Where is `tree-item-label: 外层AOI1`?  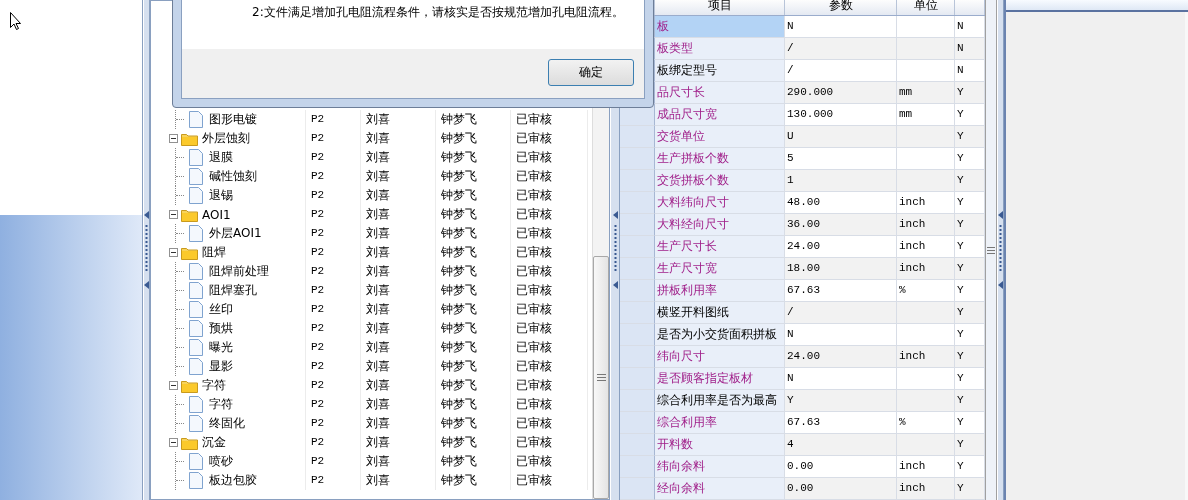
tree-item-label: 外层AOI1 is located at coordinates (235, 233).